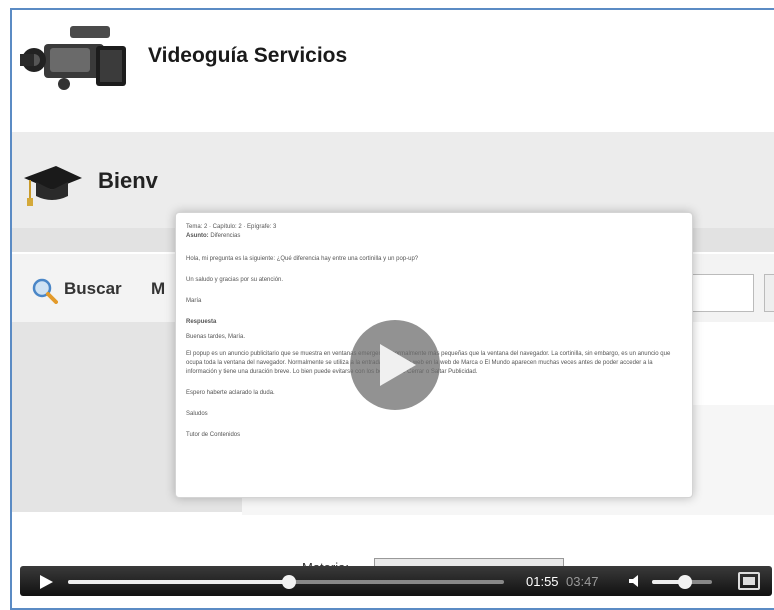 This screenshot has height=610, width=774. I want to click on search-label: Buscar, so click(93, 288).